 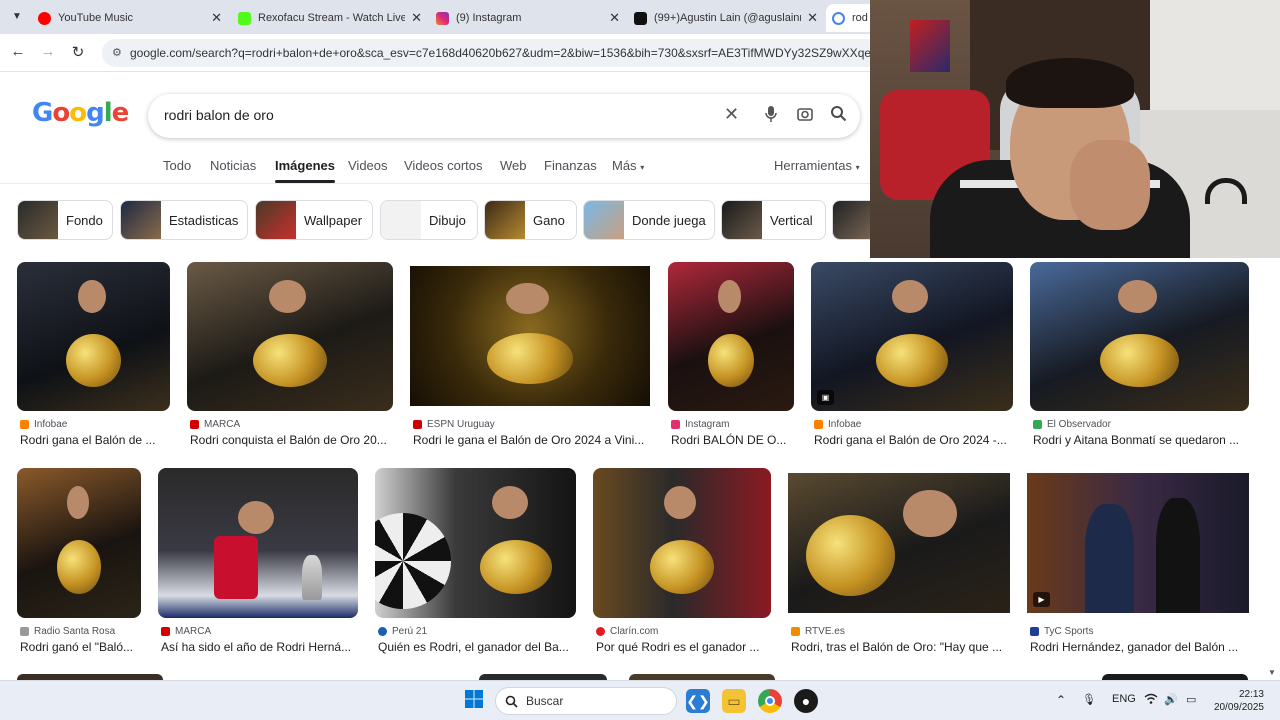 I want to click on result-source: TyC Sports, so click(x=1061, y=631).